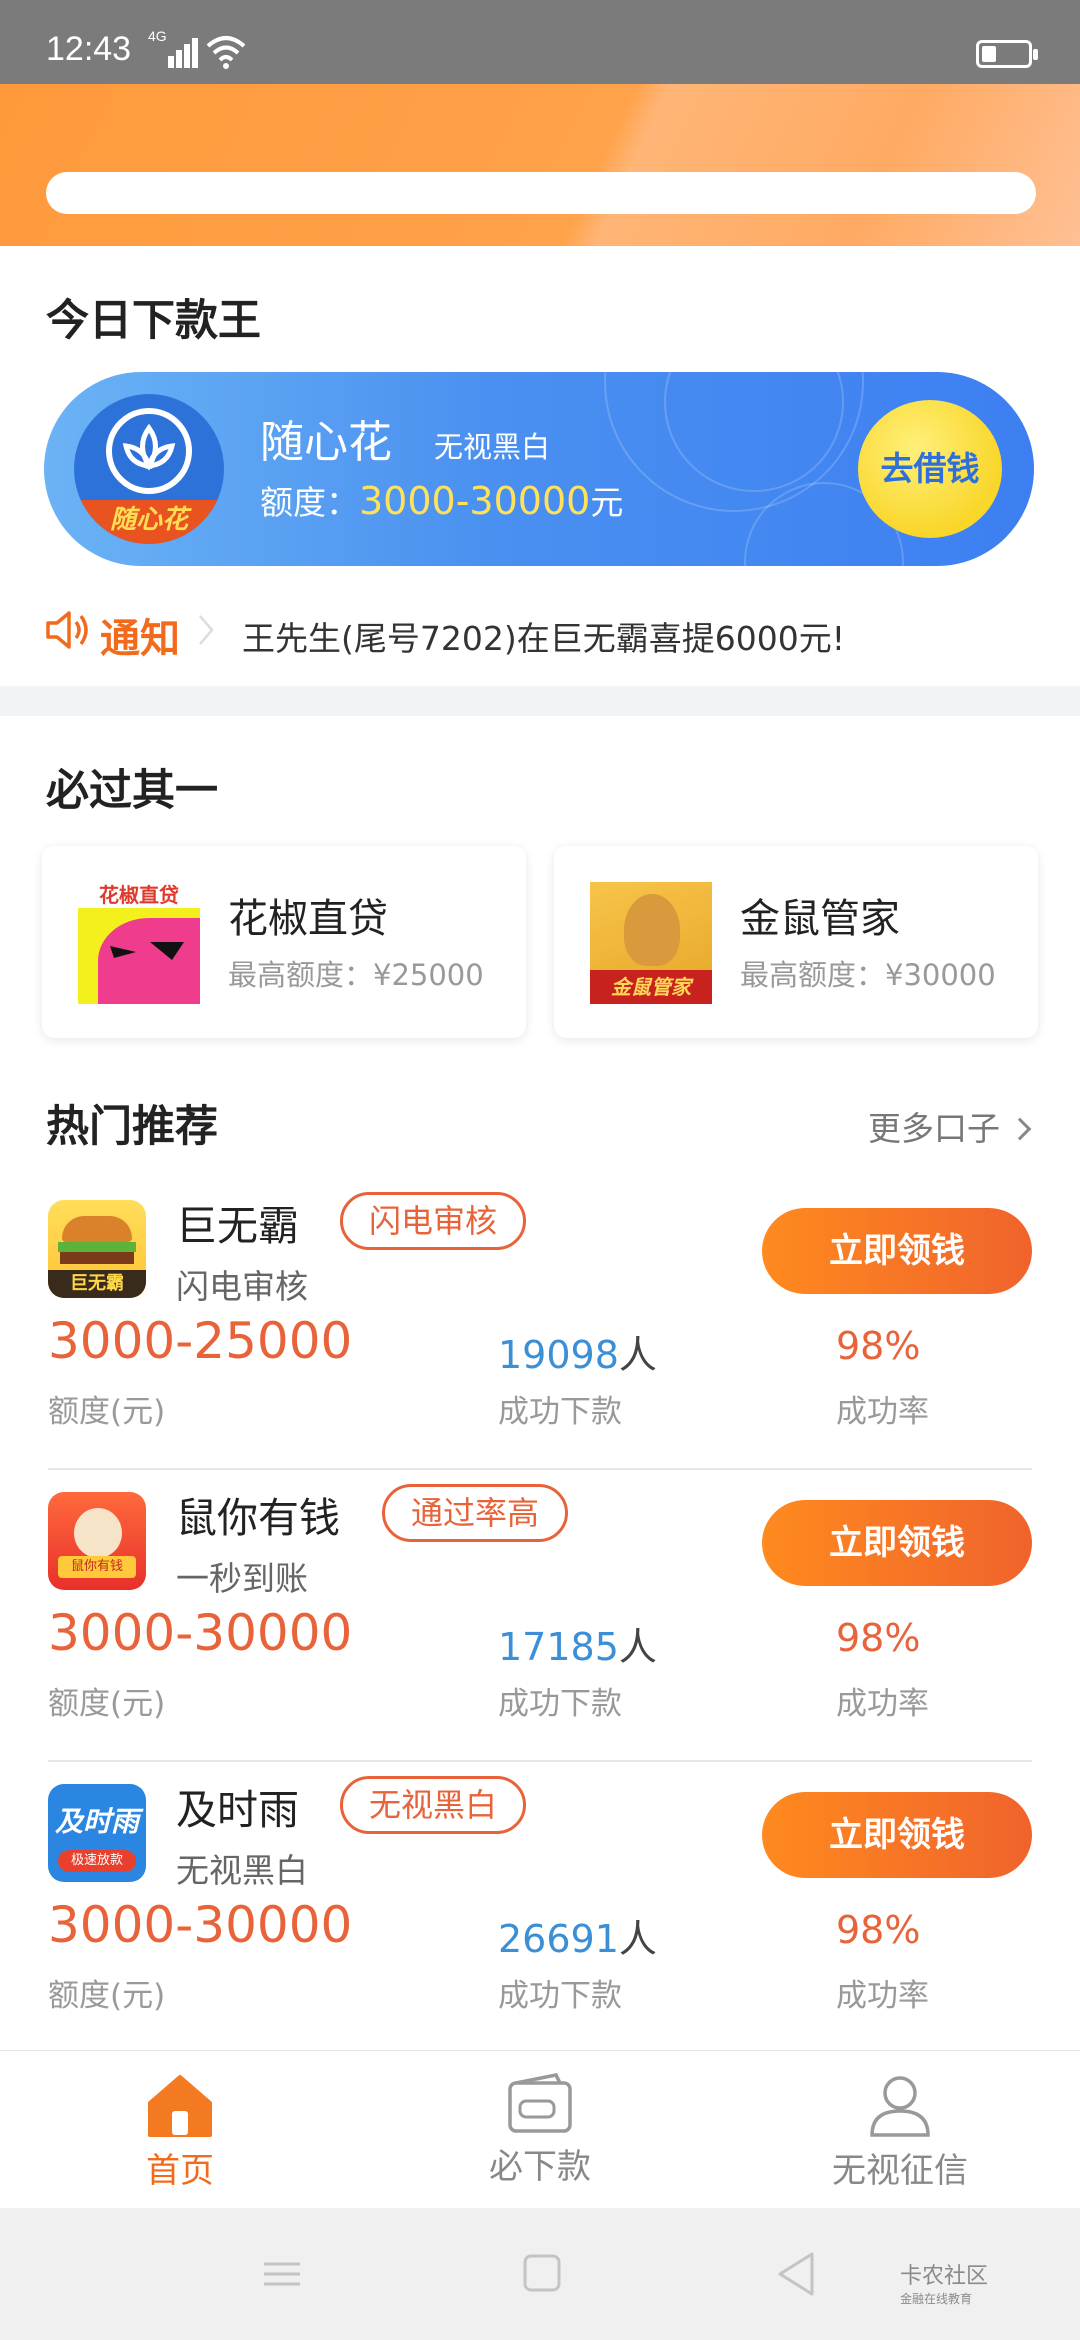  Describe the element at coordinates (97, 1567) in the screenshot. I see `snyq-icon-label: 鼠你有钱` at that location.